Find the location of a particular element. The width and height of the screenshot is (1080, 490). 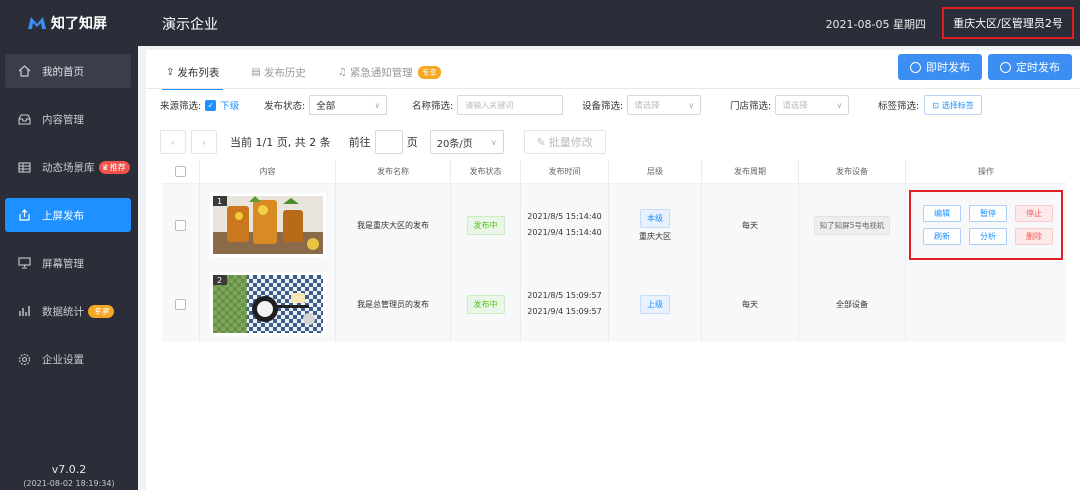

name-filter: 名称筛选: 请输入关键词 is located at coordinates (488, 105).